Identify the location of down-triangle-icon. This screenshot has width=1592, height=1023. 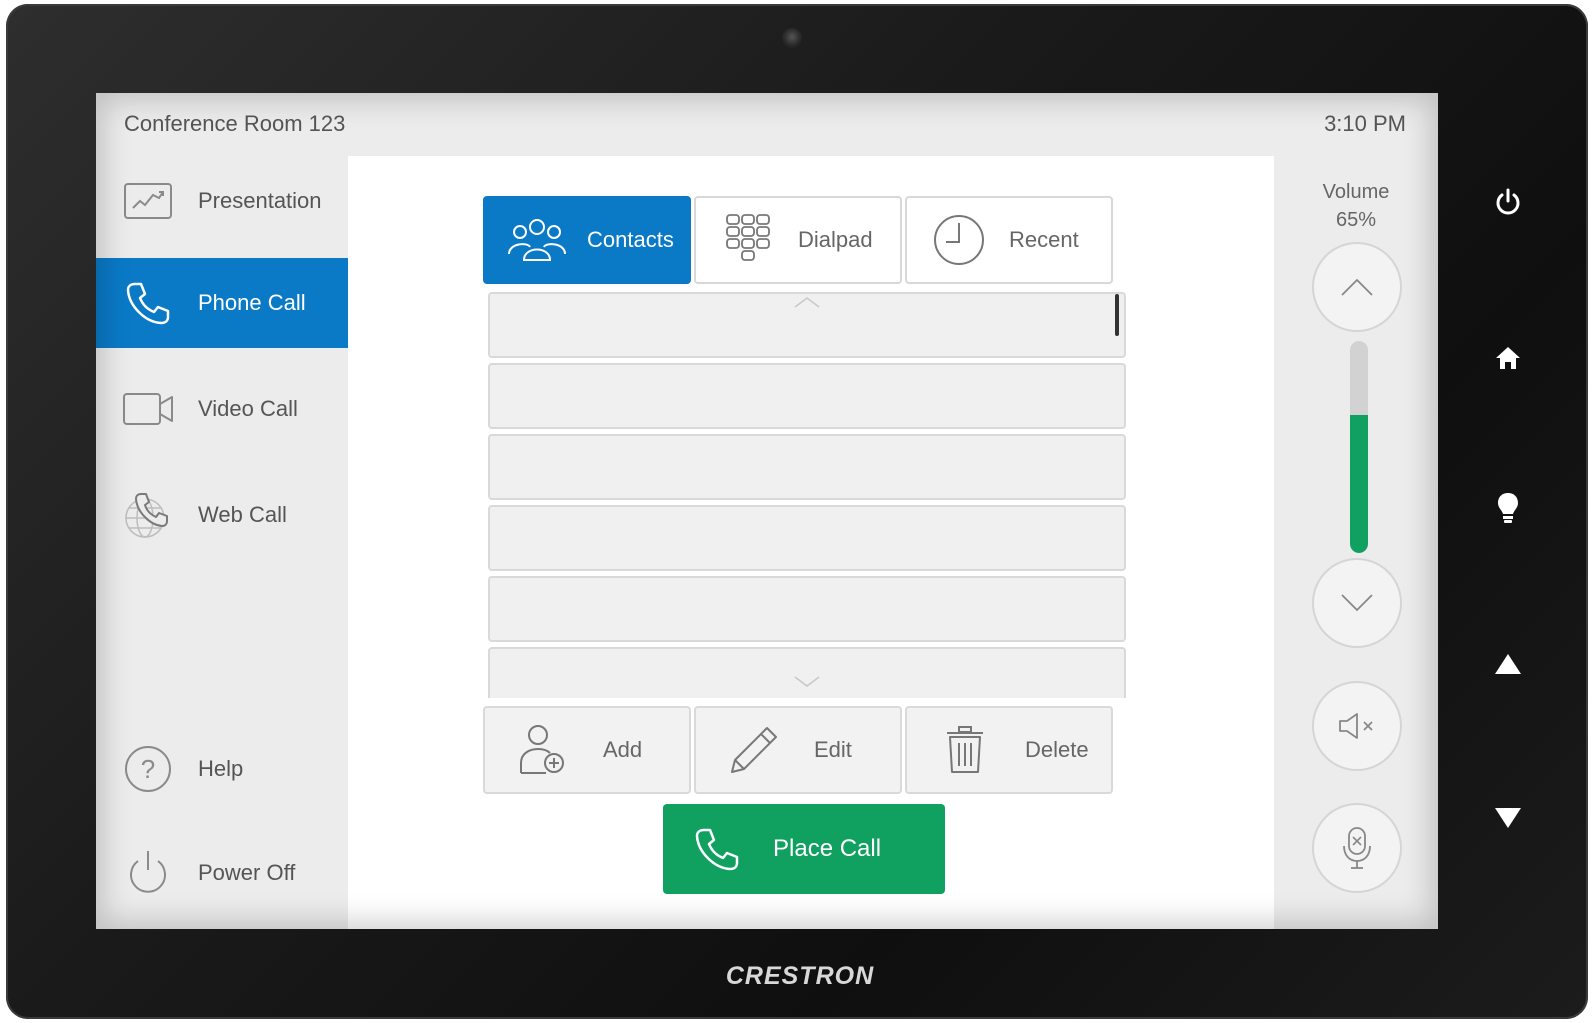
(1508, 818).